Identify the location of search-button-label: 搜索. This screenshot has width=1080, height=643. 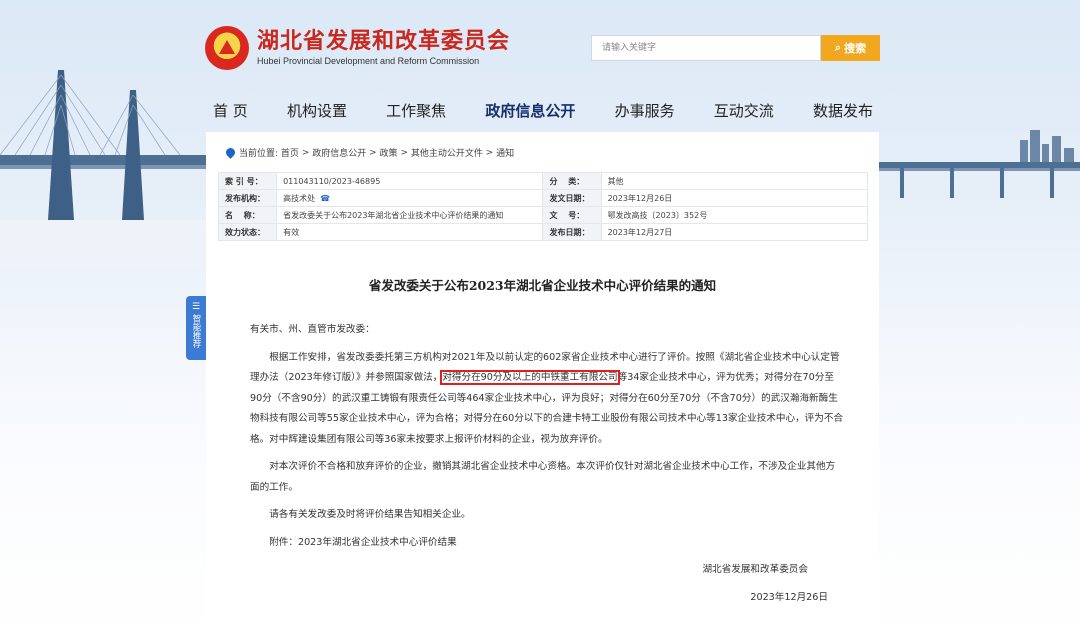
(855, 48).